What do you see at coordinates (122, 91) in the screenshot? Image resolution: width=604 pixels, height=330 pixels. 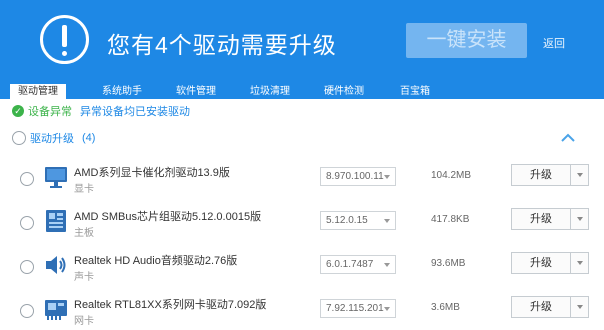 I see `tab-system-assistant: 系统助手` at bounding box center [122, 91].